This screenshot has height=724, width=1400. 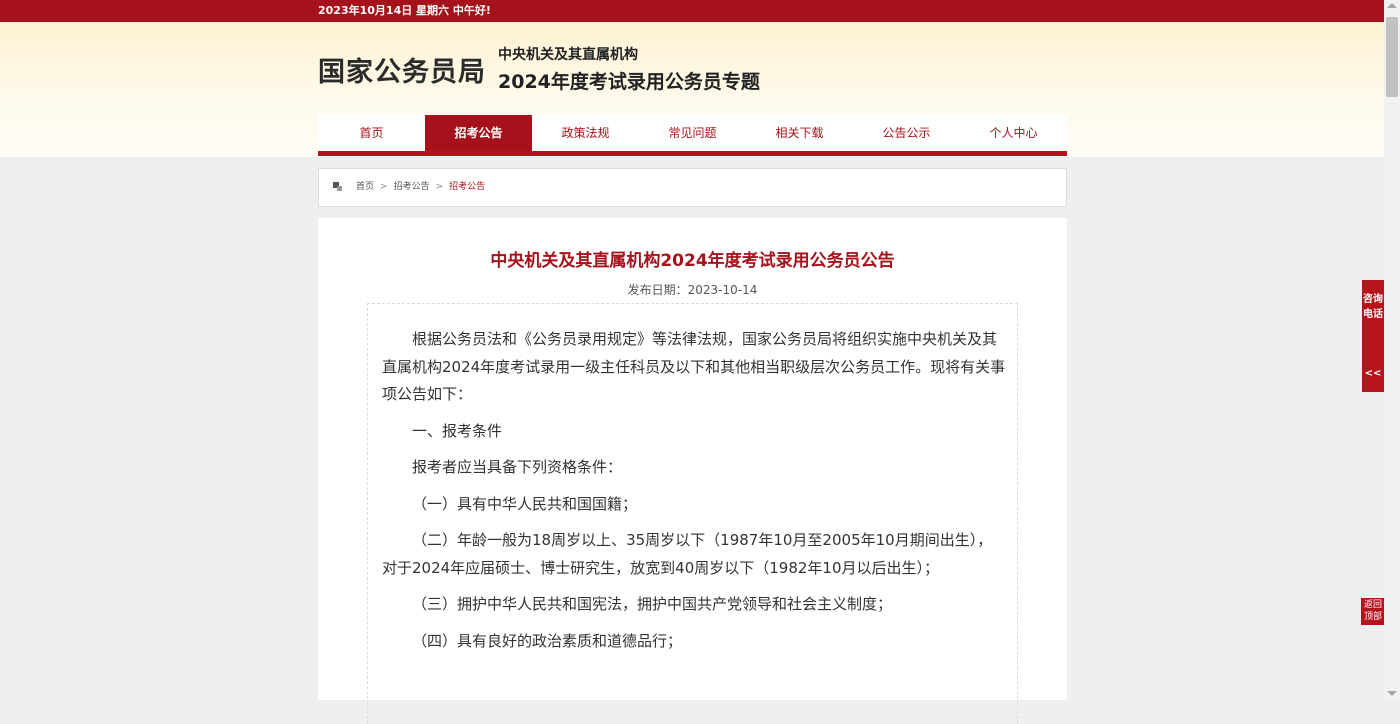 What do you see at coordinates (1392, 350) in the screenshot?
I see `page-scrollbar` at bounding box center [1392, 350].